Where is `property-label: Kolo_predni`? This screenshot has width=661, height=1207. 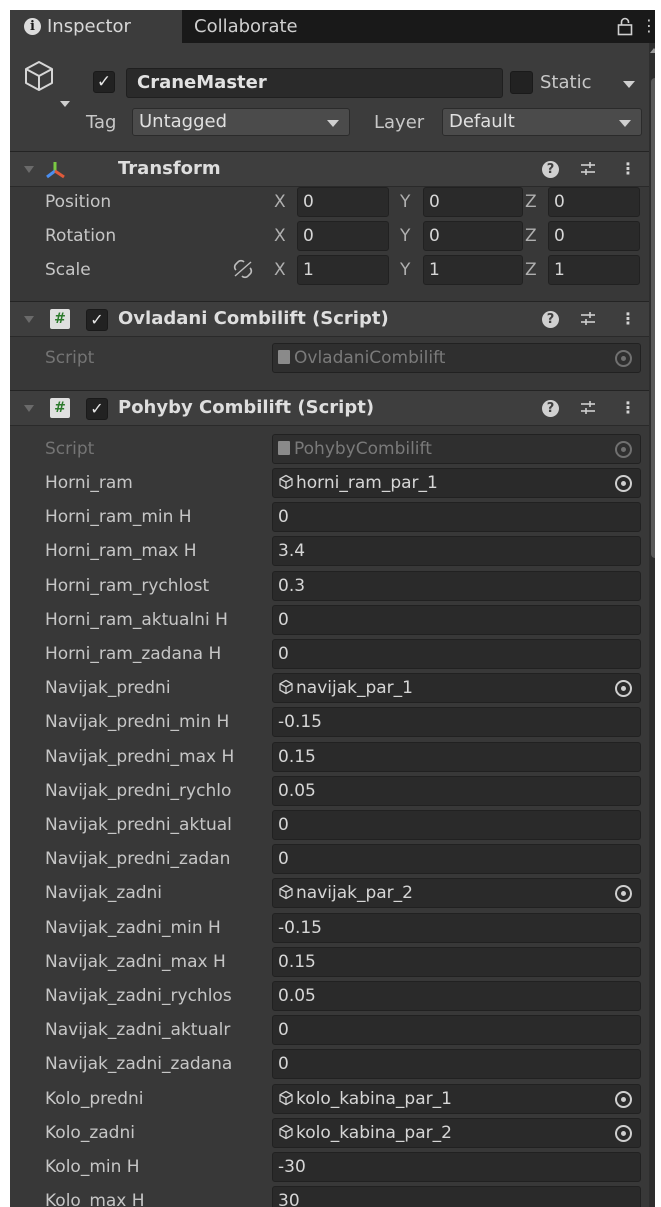 property-label: Kolo_predni is located at coordinates (94, 1099).